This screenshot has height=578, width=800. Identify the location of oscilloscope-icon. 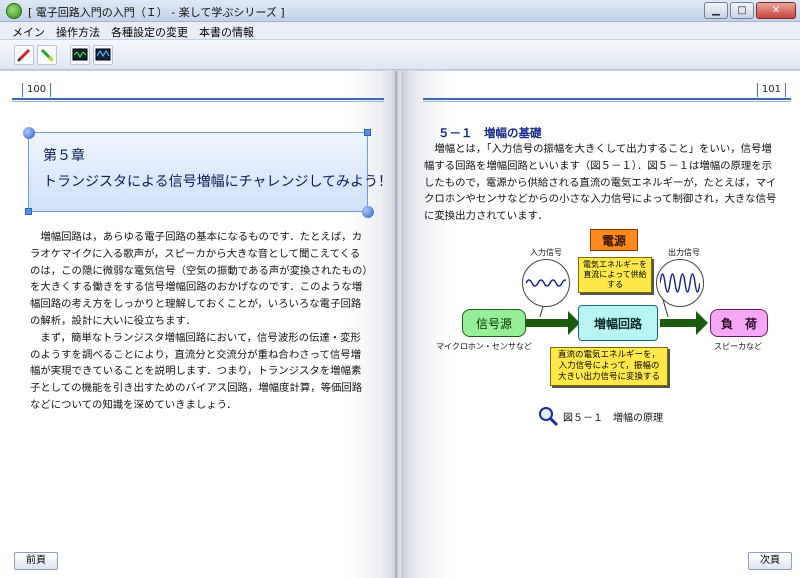
(80, 54).